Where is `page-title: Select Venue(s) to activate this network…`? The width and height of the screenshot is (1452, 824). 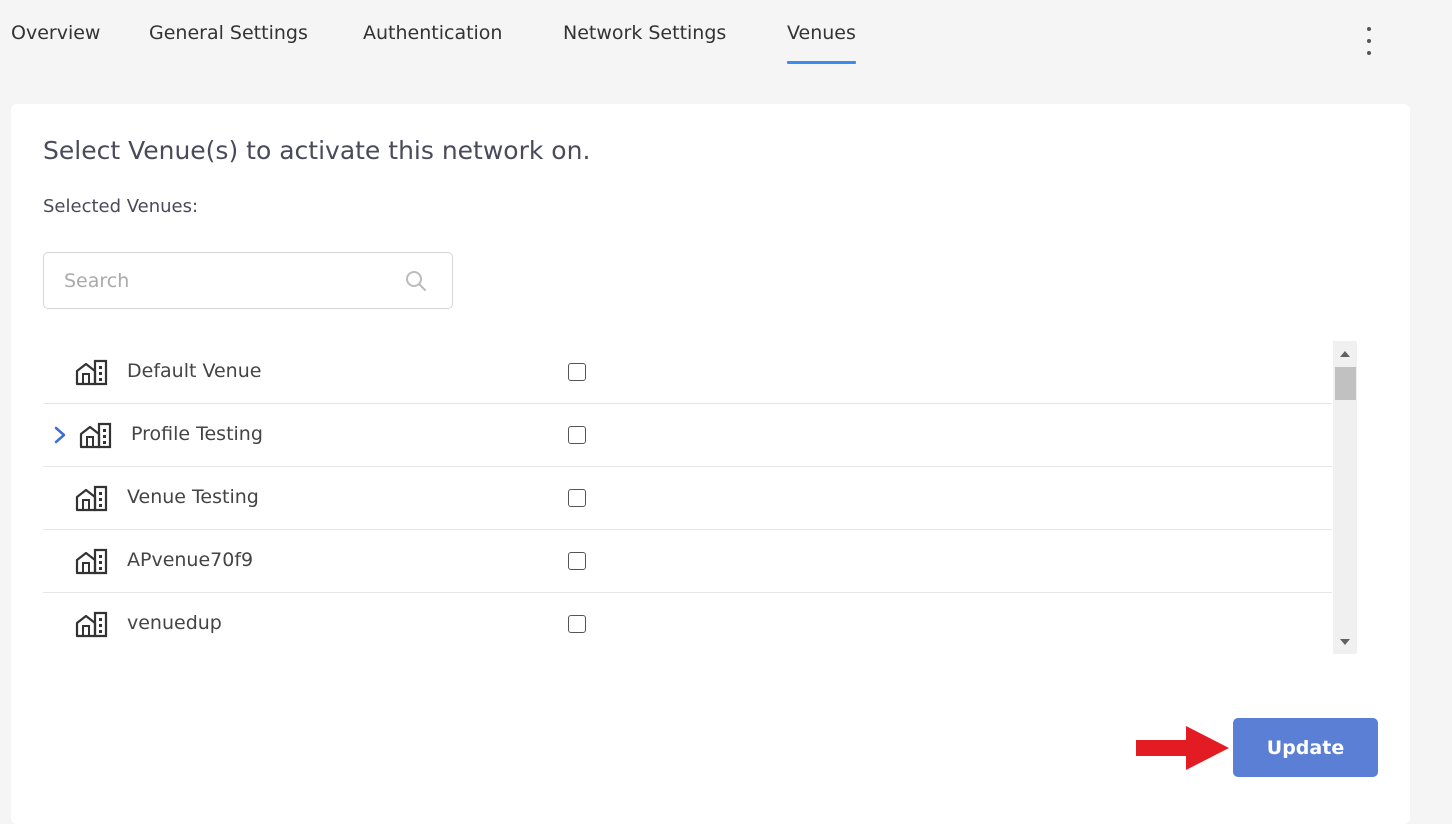 page-title: Select Venue(s) to activate this network… is located at coordinates (317, 150).